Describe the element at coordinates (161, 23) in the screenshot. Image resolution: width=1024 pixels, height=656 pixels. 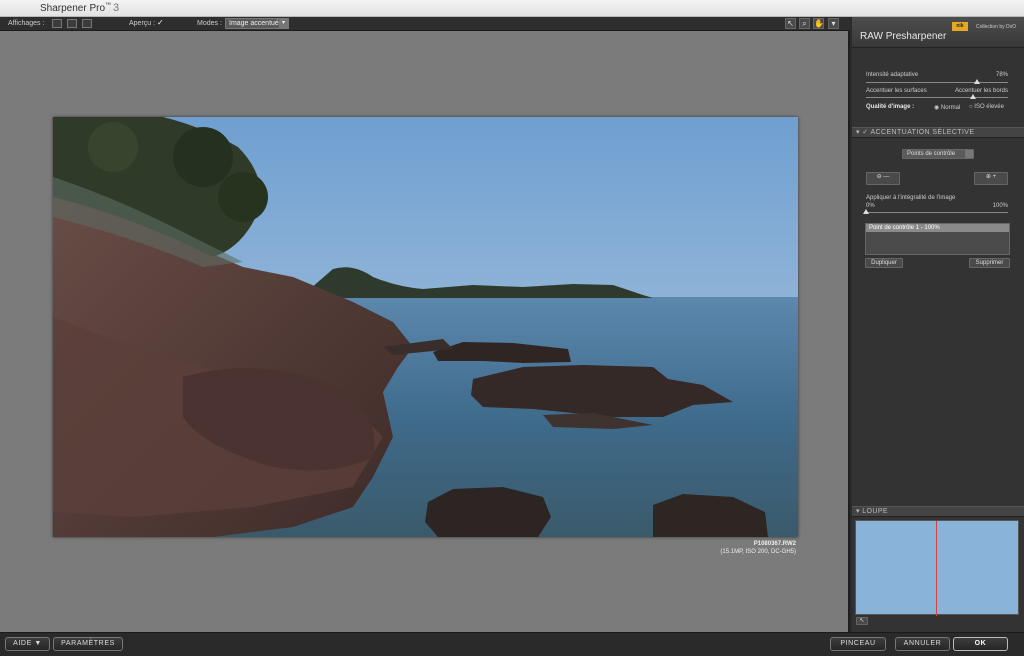
I see `apercu-checkbox: ✓` at that location.